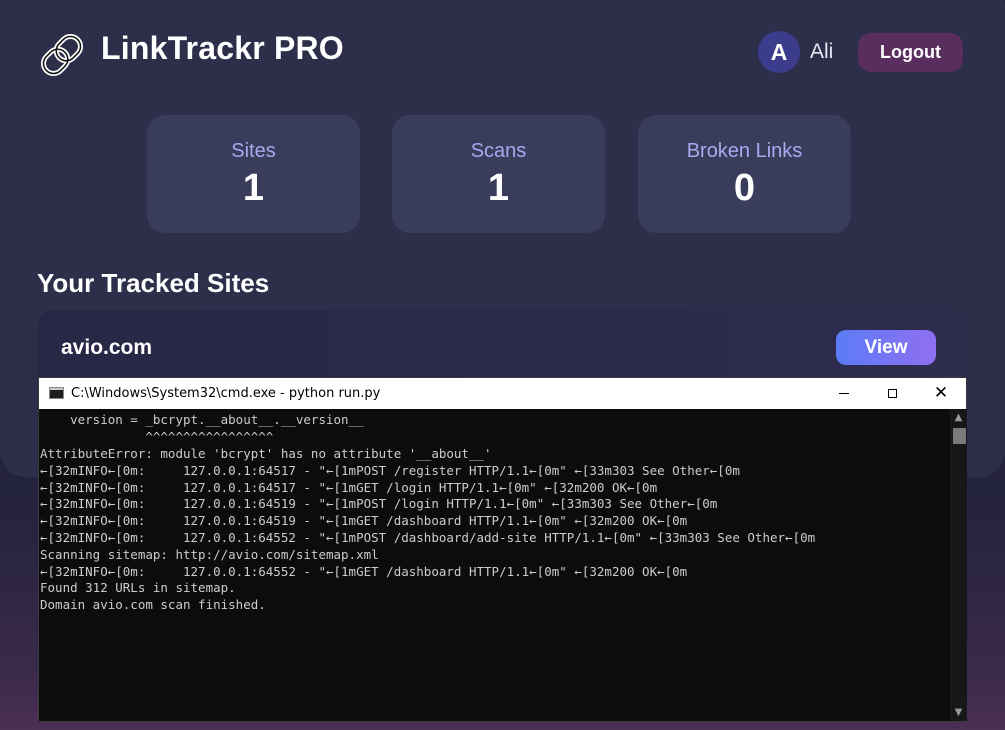 This screenshot has height=730, width=1005. What do you see at coordinates (157, 436) in the screenshot?
I see `console-line: ^^^^^^^^^^^^^^^^^` at bounding box center [157, 436].